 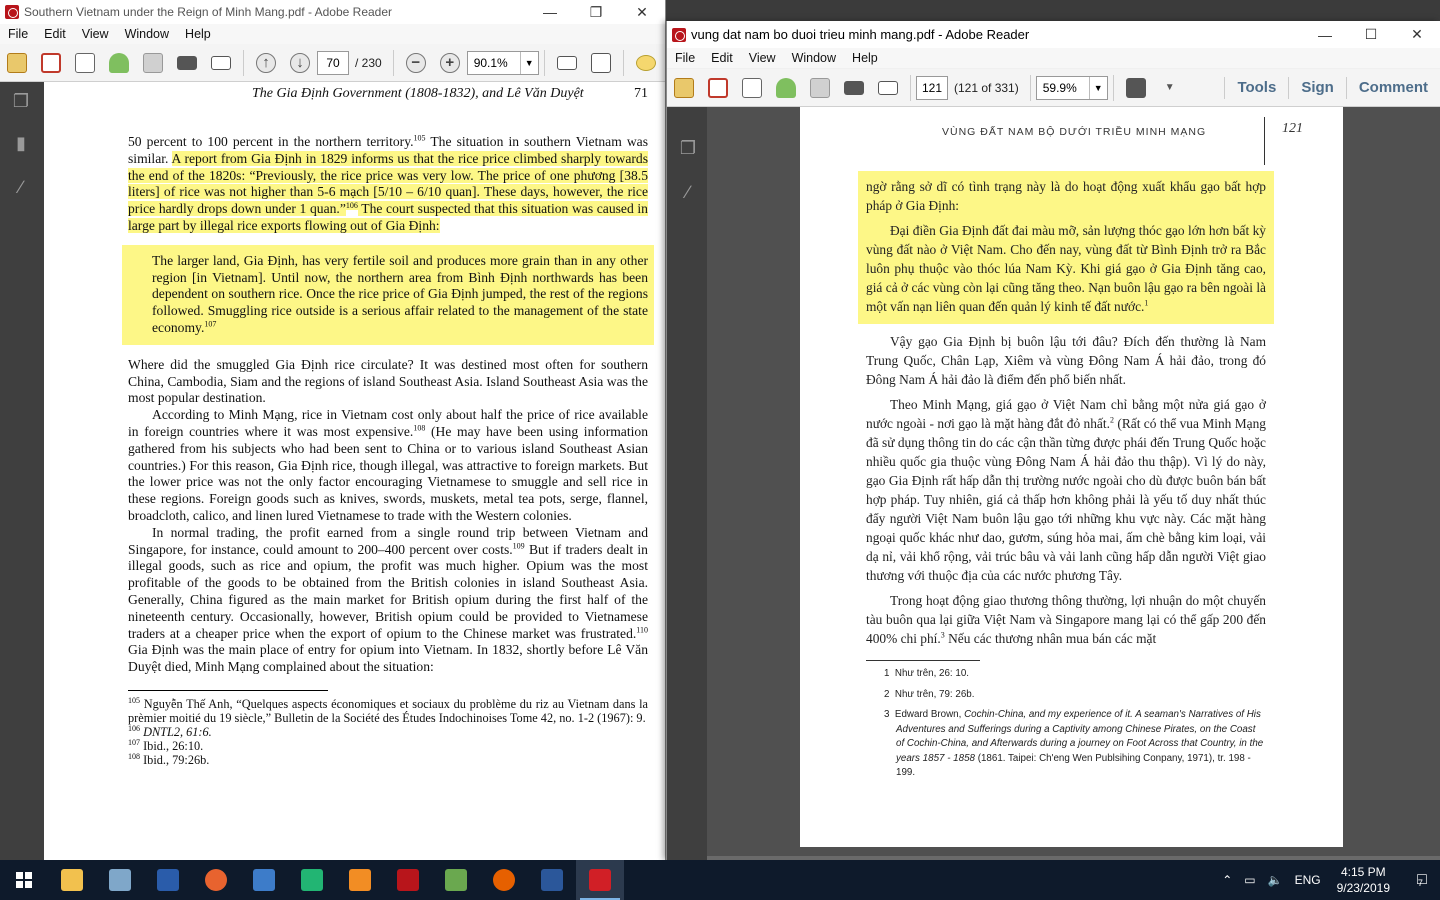 I want to click on restore-button: ❐, so click(x=596, y=12).